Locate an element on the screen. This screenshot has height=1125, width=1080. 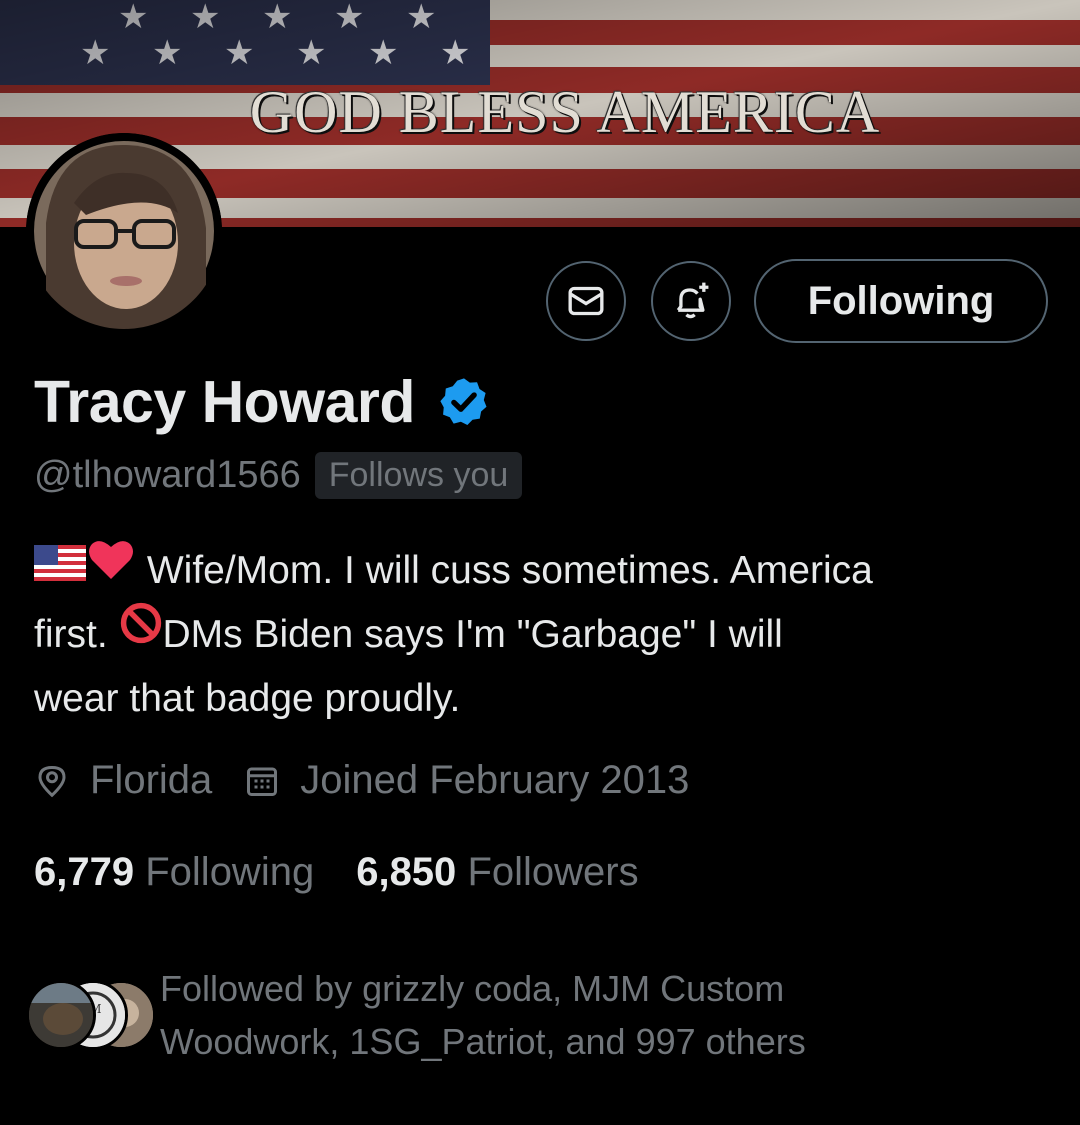
envelope-icon is located at coordinates (586, 301).